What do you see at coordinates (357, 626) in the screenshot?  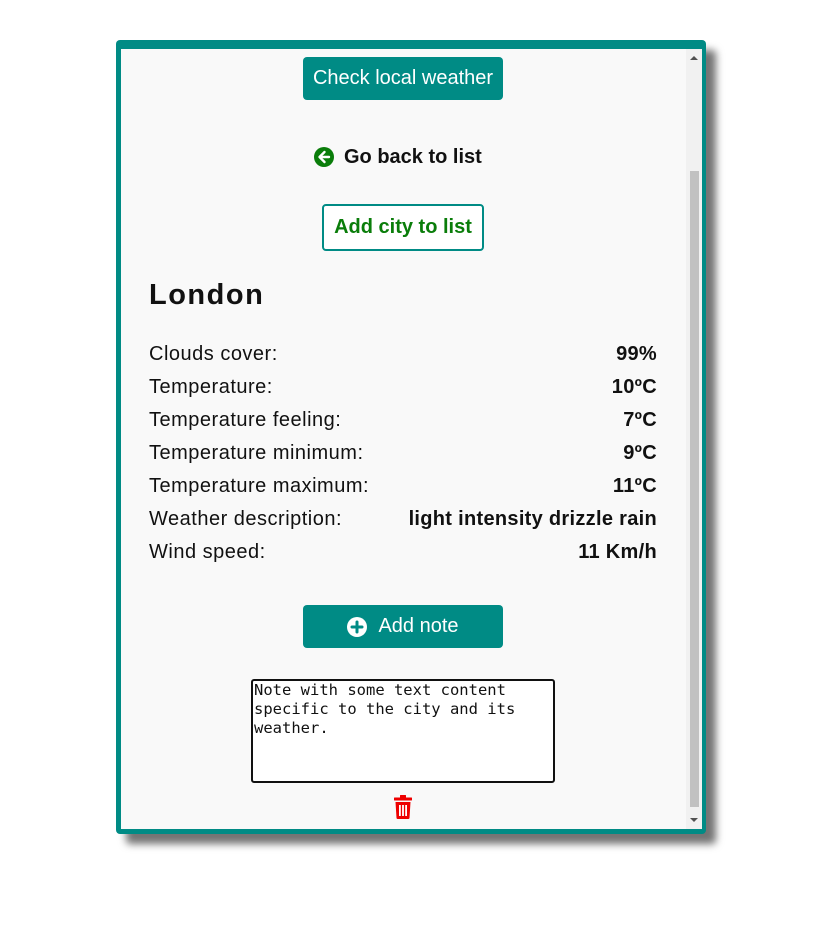 I see `plus-circle-icon` at bounding box center [357, 626].